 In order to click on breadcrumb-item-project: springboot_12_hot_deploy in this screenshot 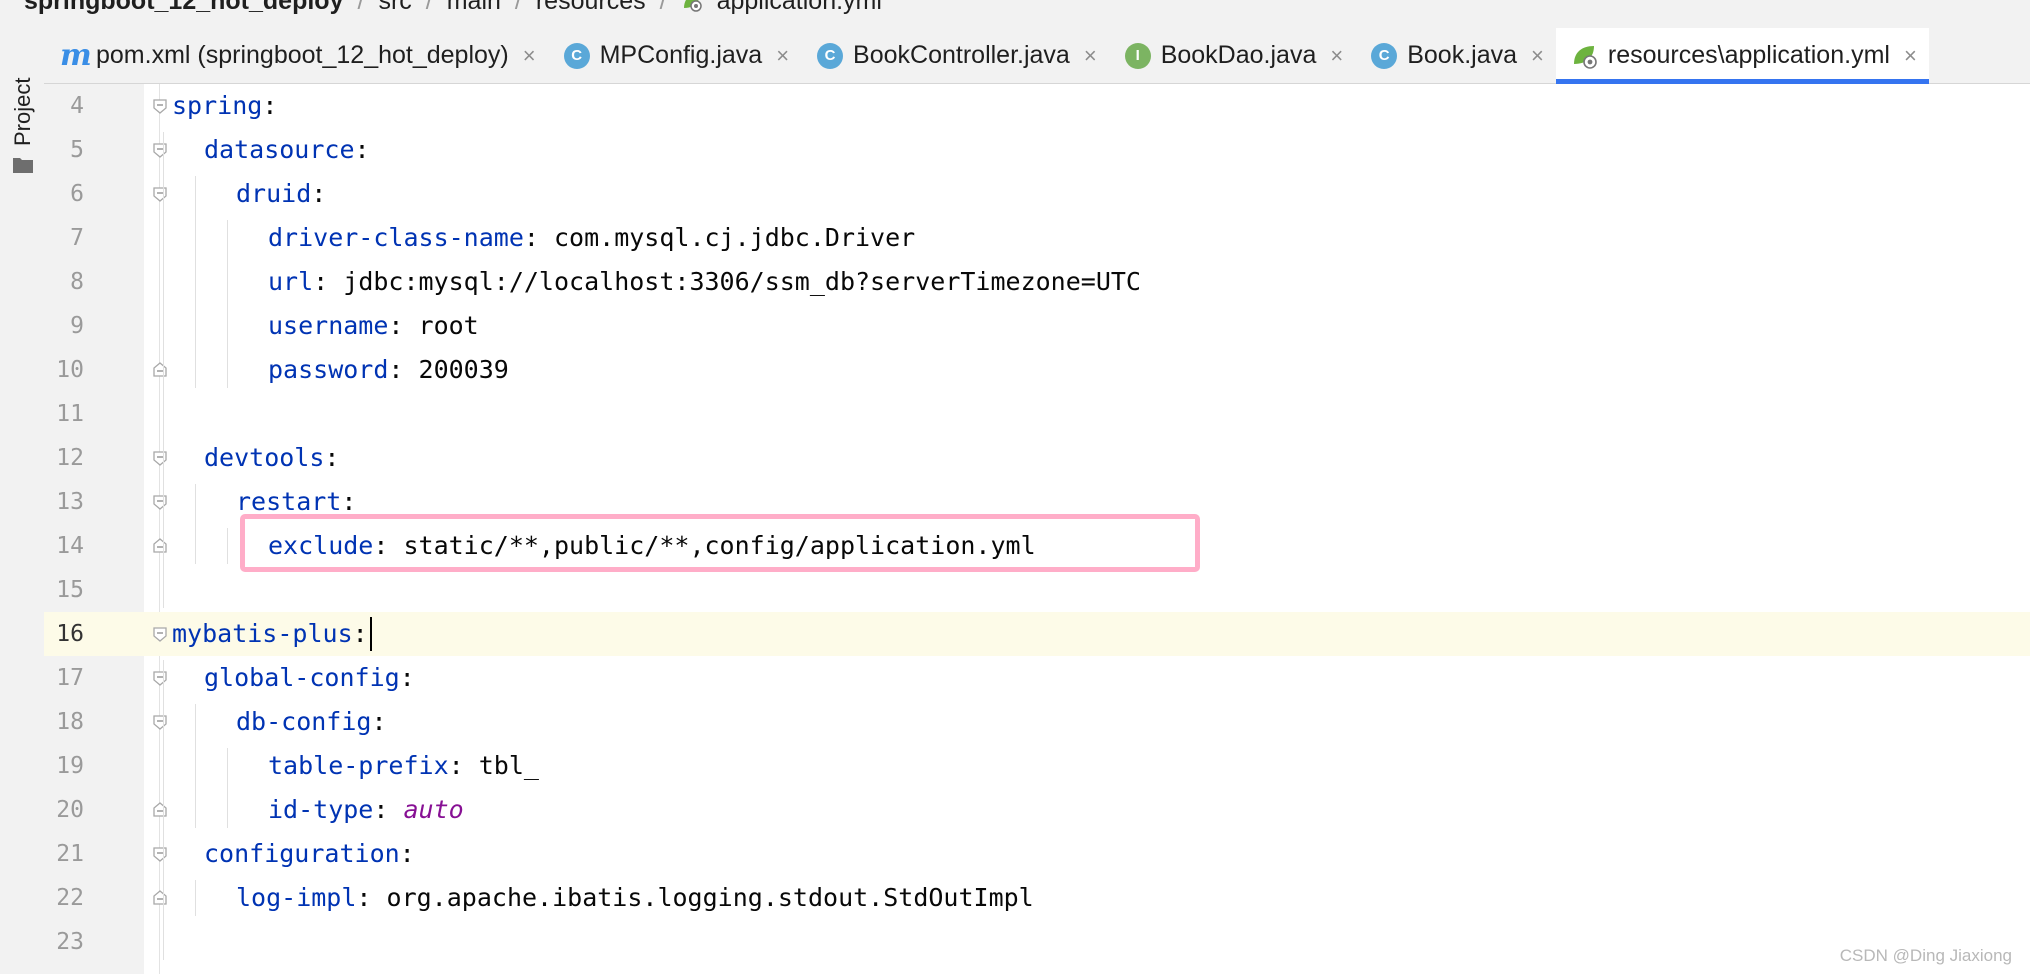, I will do `click(183, 8)`.